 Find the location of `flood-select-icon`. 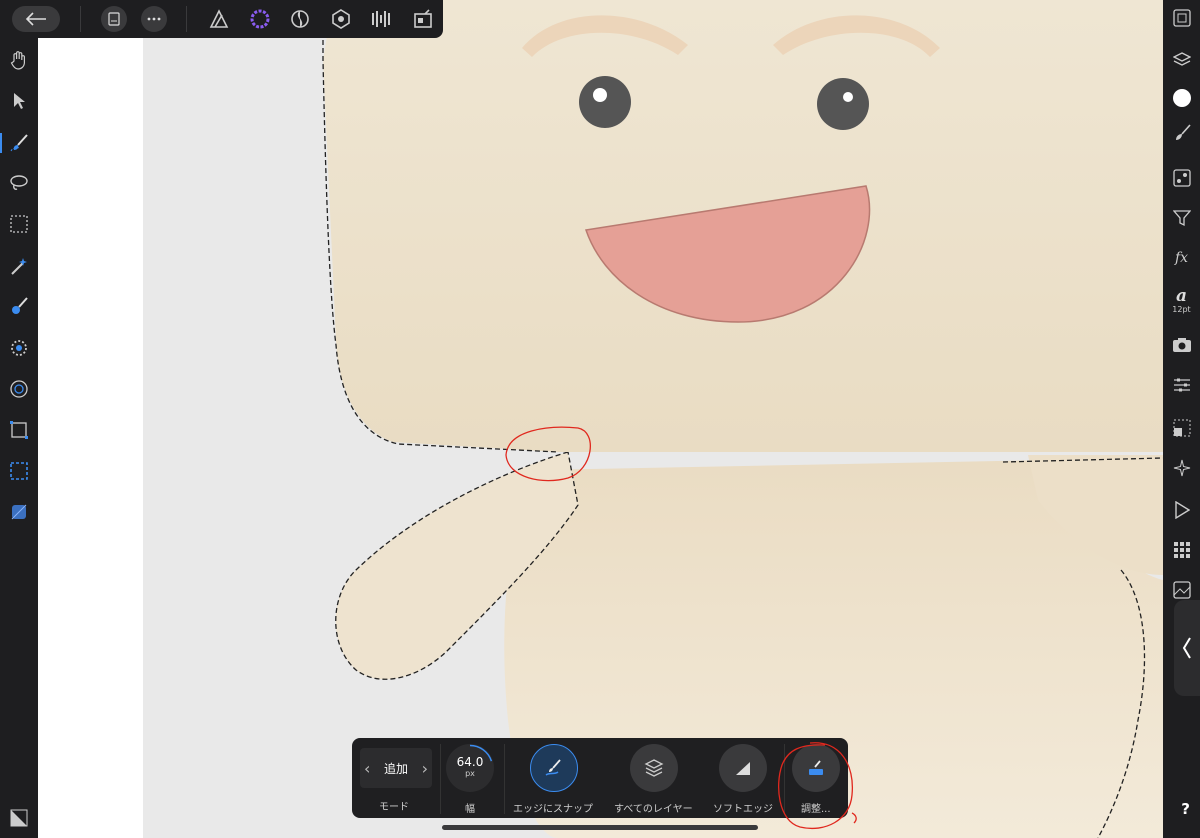

flood-select-icon is located at coordinates (19, 266).